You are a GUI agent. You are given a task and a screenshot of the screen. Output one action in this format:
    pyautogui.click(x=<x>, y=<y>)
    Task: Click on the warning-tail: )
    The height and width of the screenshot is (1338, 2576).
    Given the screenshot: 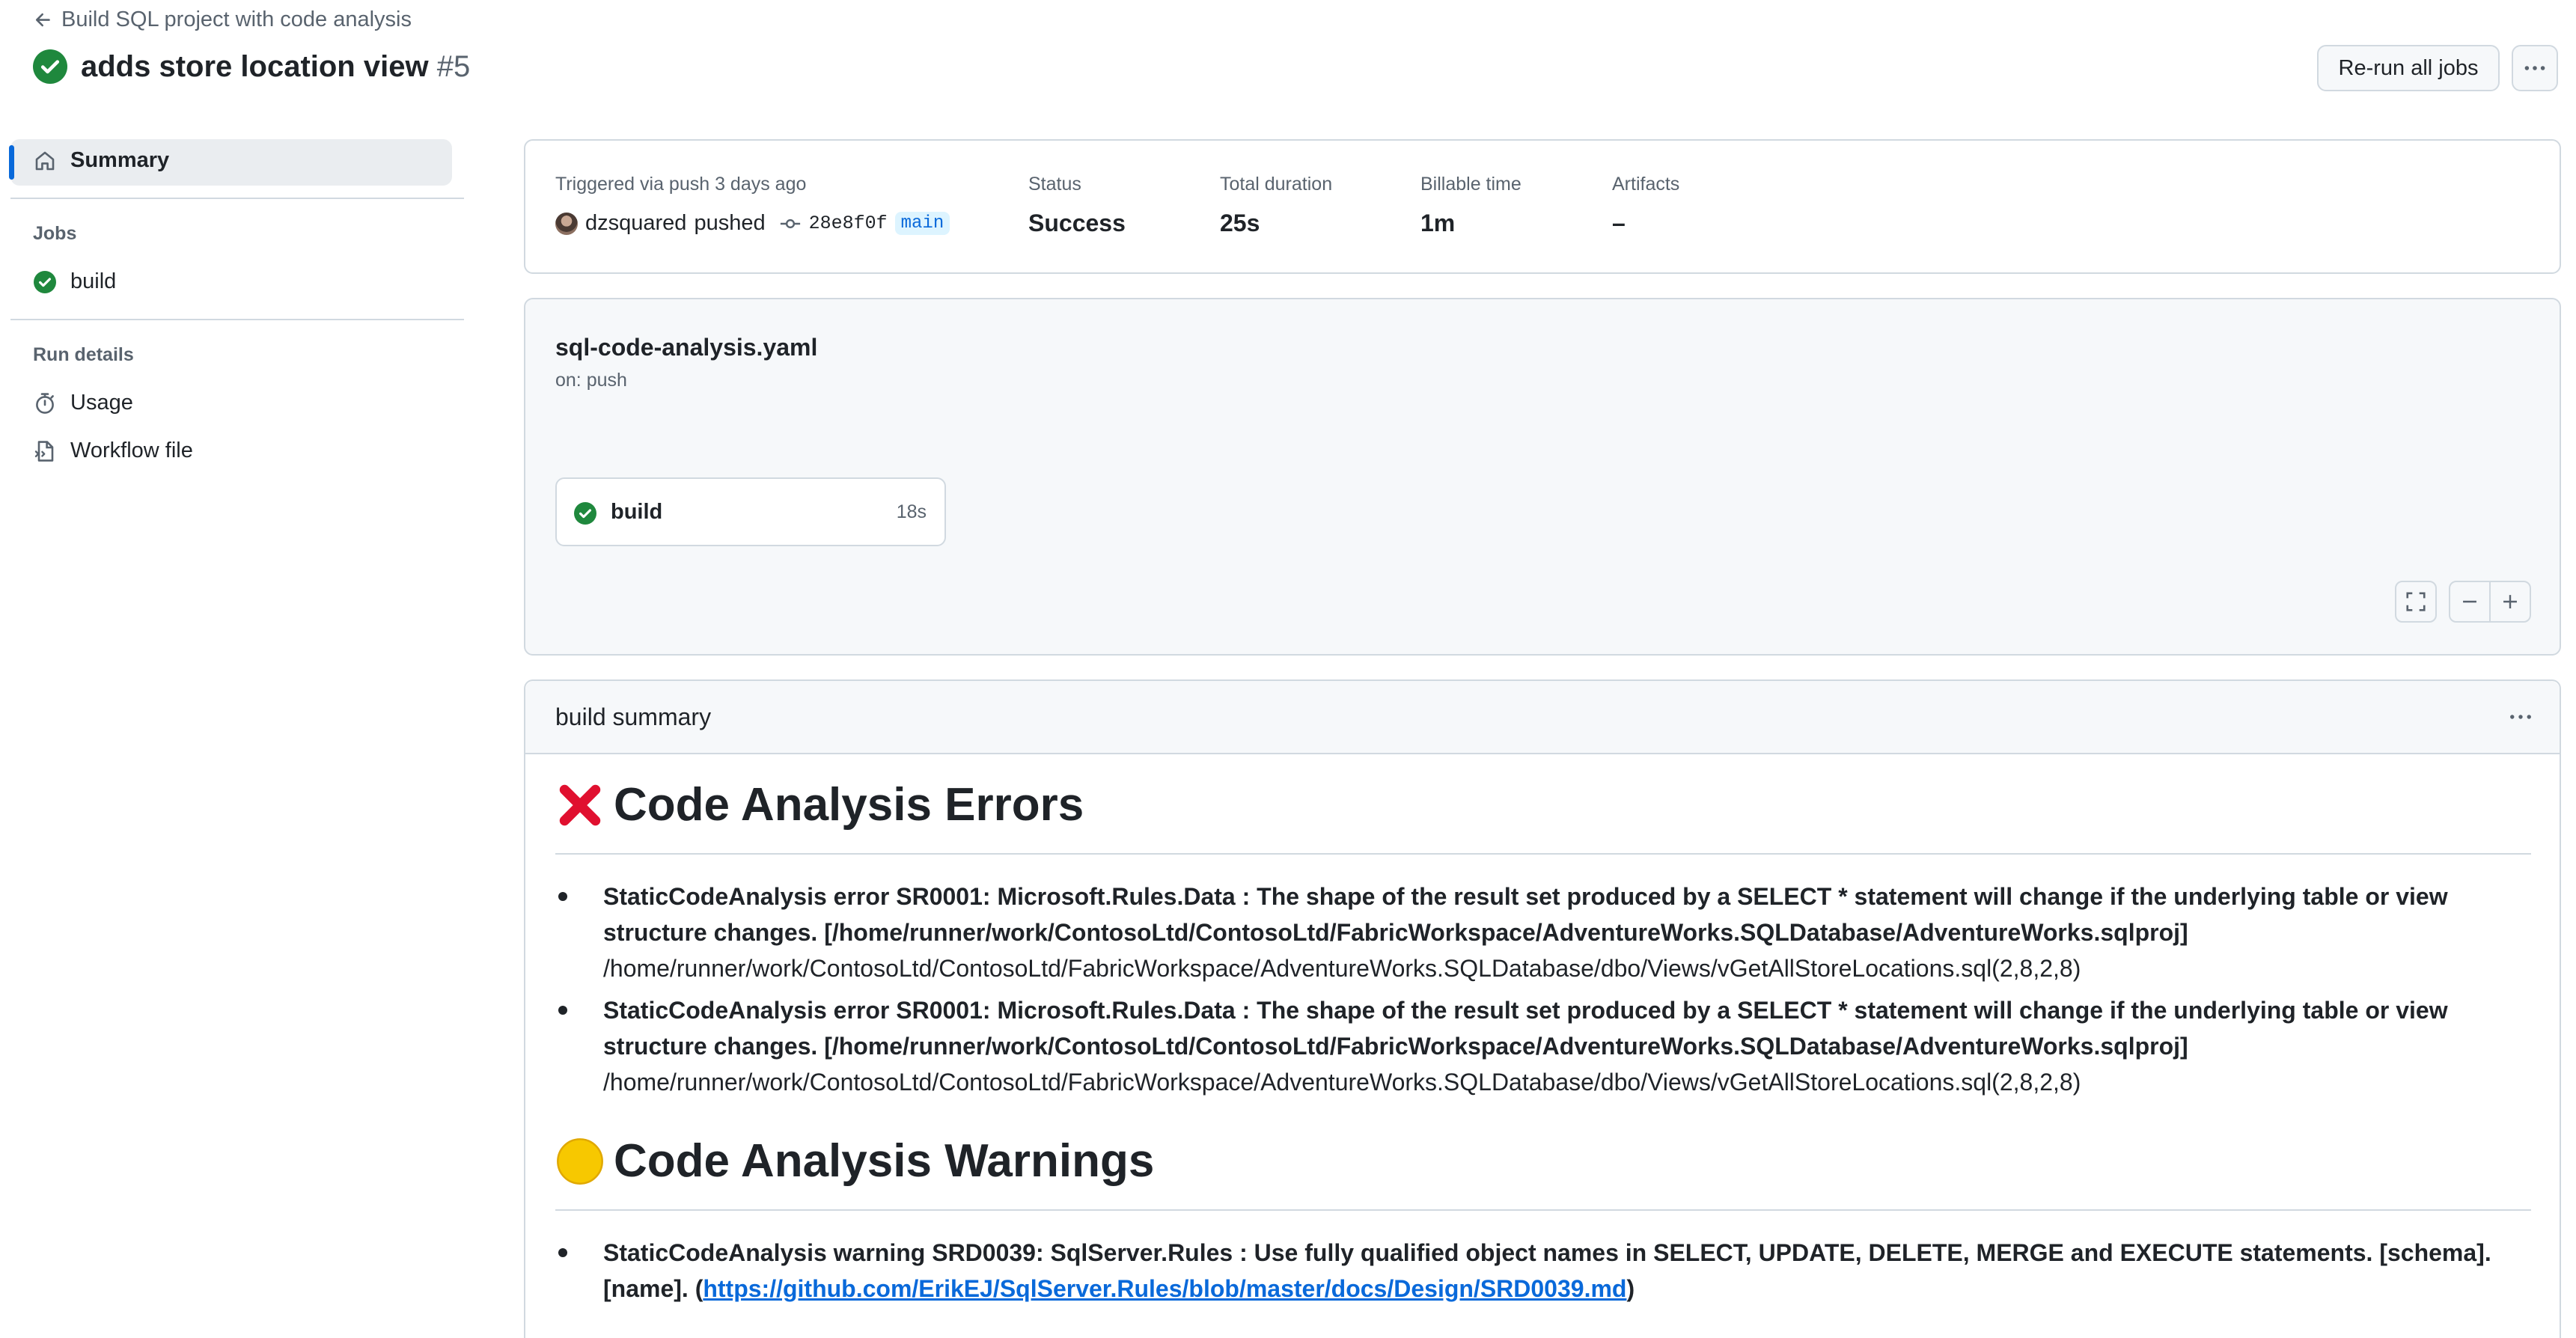 What is the action you would take?
    pyautogui.click(x=1630, y=1288)
    